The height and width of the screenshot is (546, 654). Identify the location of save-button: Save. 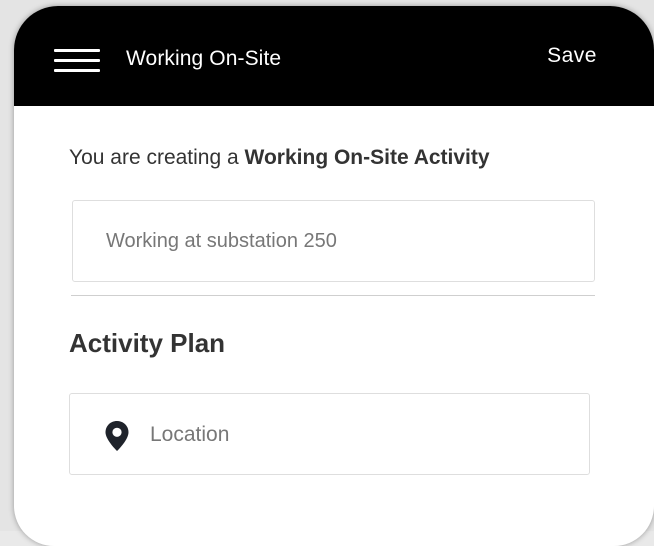
(572, 56).